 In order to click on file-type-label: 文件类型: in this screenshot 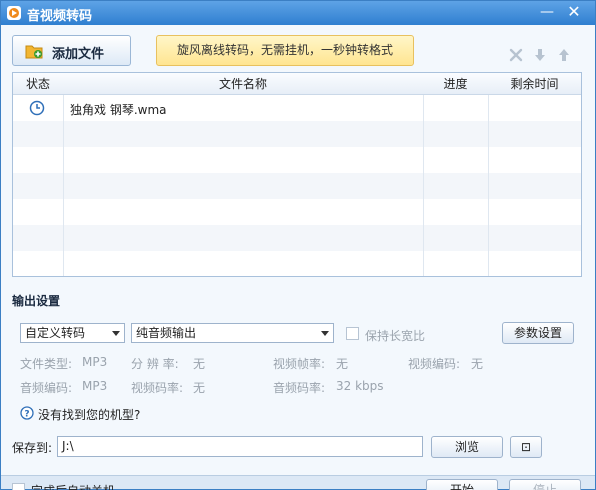, I will do `click(46, 364)`.